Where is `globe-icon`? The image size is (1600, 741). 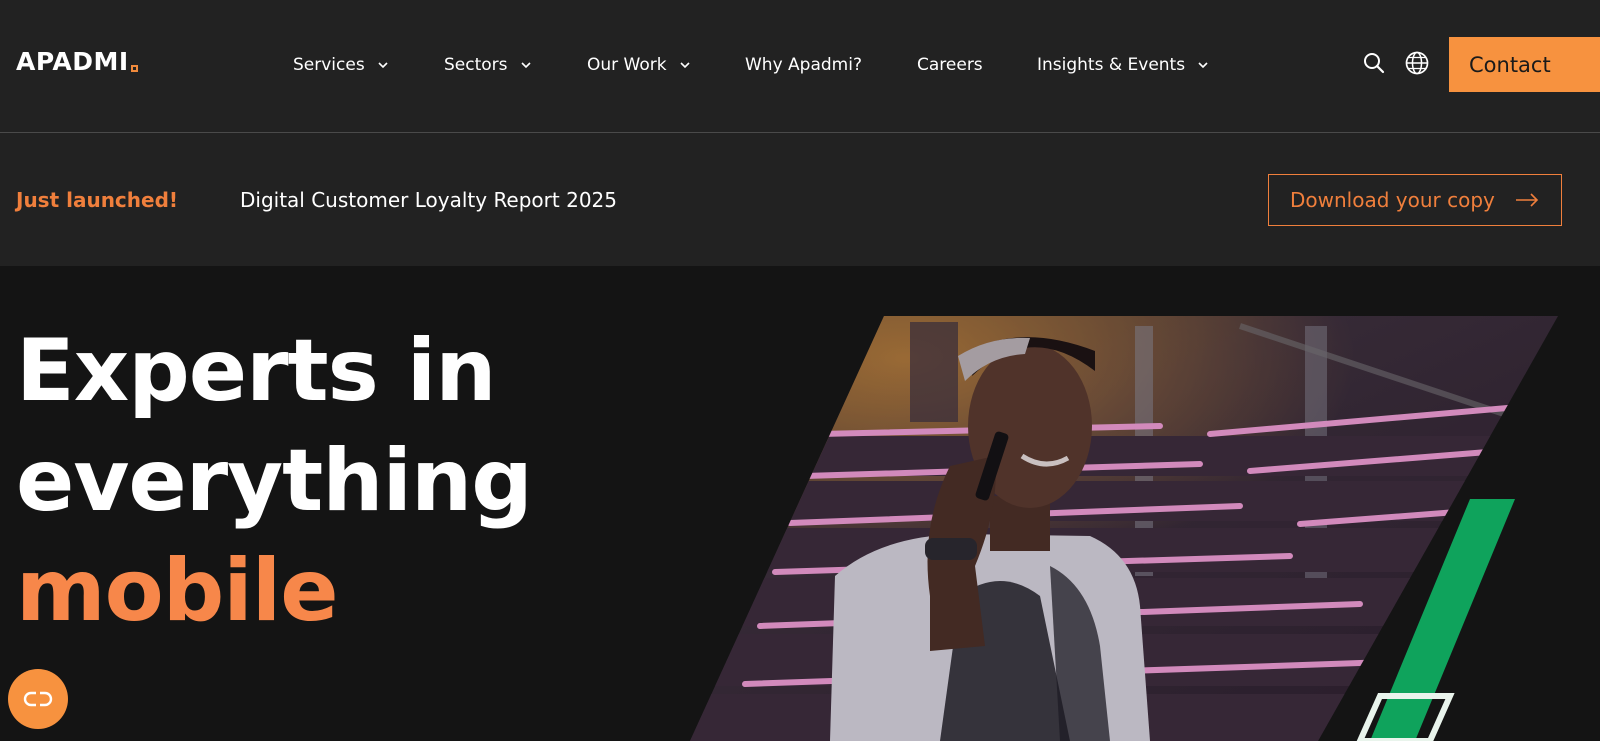 globe-icon is located at coordinates (1417, 63).